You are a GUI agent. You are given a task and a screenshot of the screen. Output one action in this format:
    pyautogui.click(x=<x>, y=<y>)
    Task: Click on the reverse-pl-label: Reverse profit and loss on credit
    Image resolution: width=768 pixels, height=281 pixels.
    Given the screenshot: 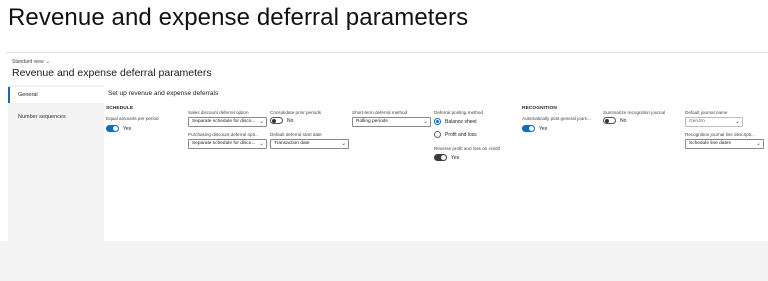 What is the action you would take?
    pyautogui.click(x=467, y=148)
    